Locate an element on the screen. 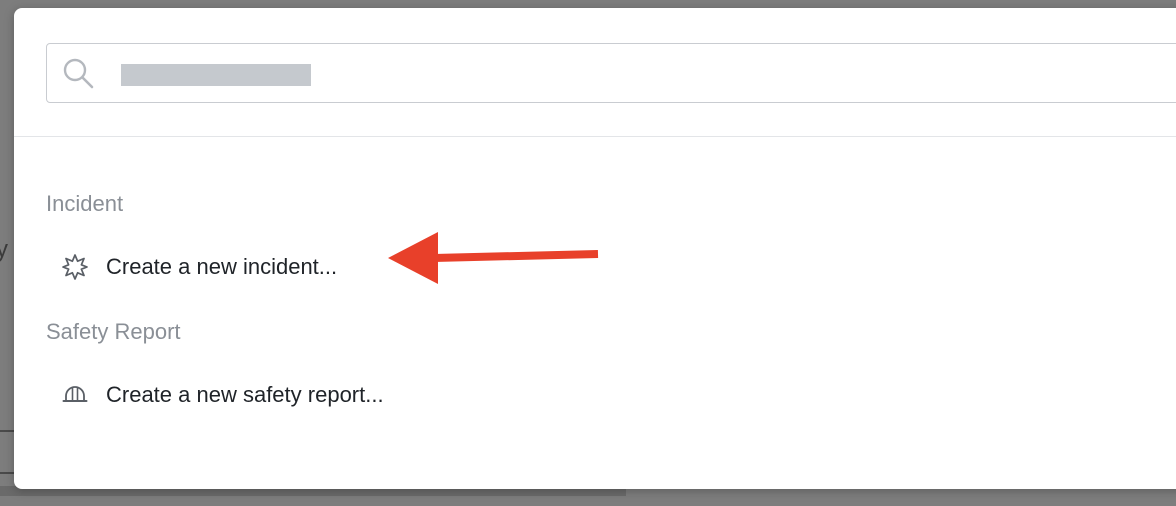 The height and width of the screenshot is (506, 1176). hard-hat-icon is located at coordinates (75, 395).